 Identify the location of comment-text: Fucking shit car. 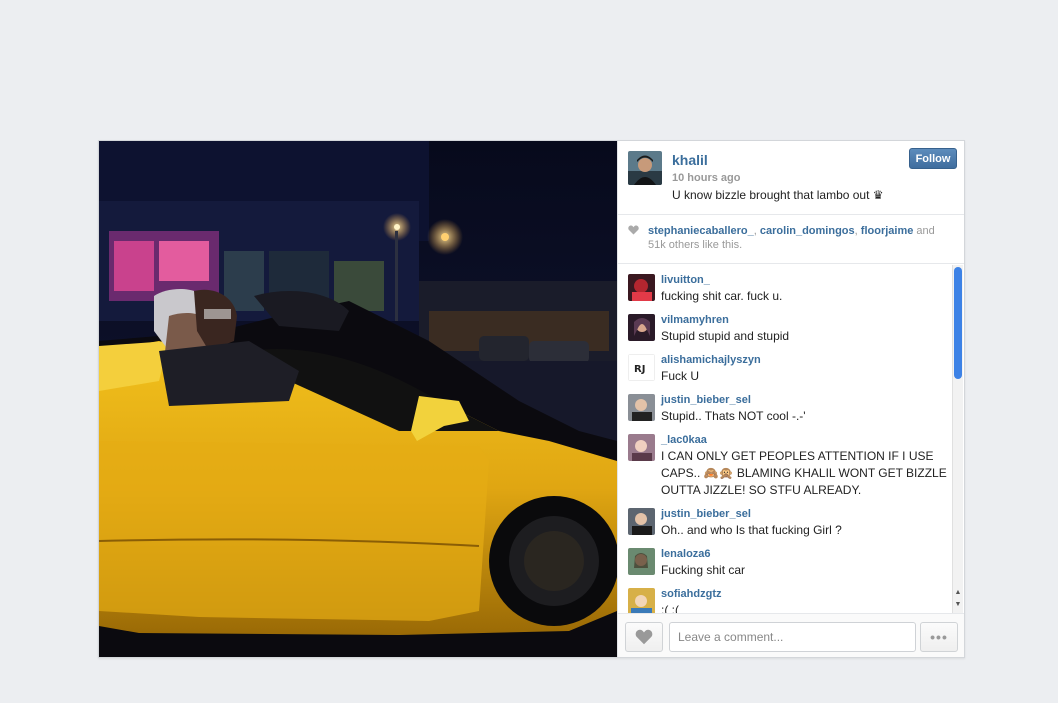
(703, 570).